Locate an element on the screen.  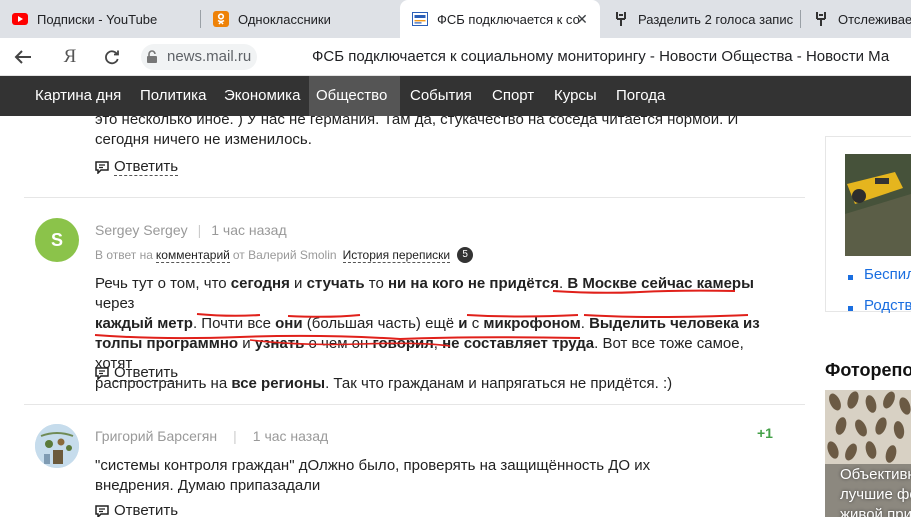
text-run-bold: говорил is located at coordinates (403, 343).